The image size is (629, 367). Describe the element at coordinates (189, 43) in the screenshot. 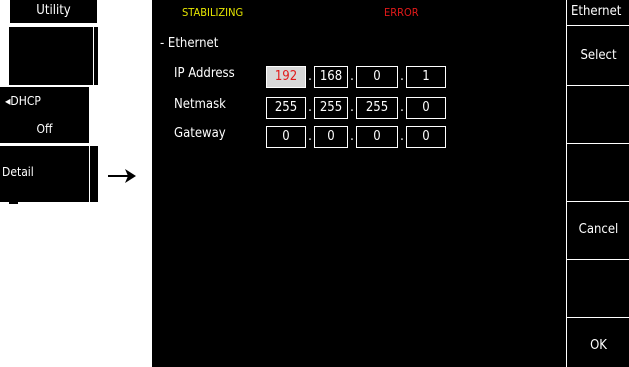

I see `ethernet-section-title: - Ethernet` at that location.